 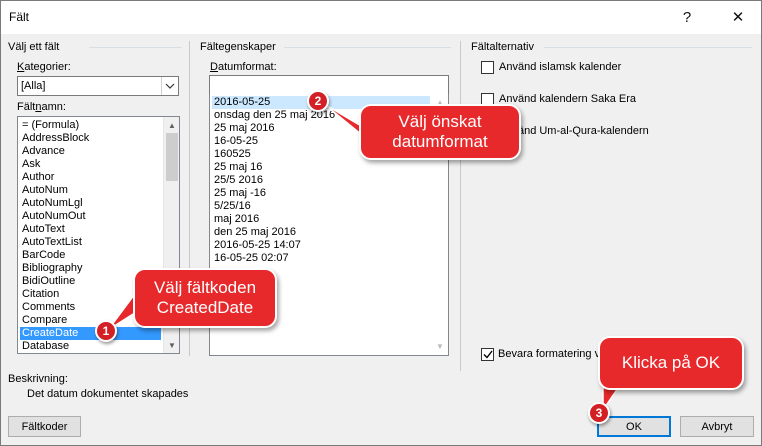 I want to click on callout-select-field-code: Välj fältkoden CreatedDate, so click(x=205, y=298).